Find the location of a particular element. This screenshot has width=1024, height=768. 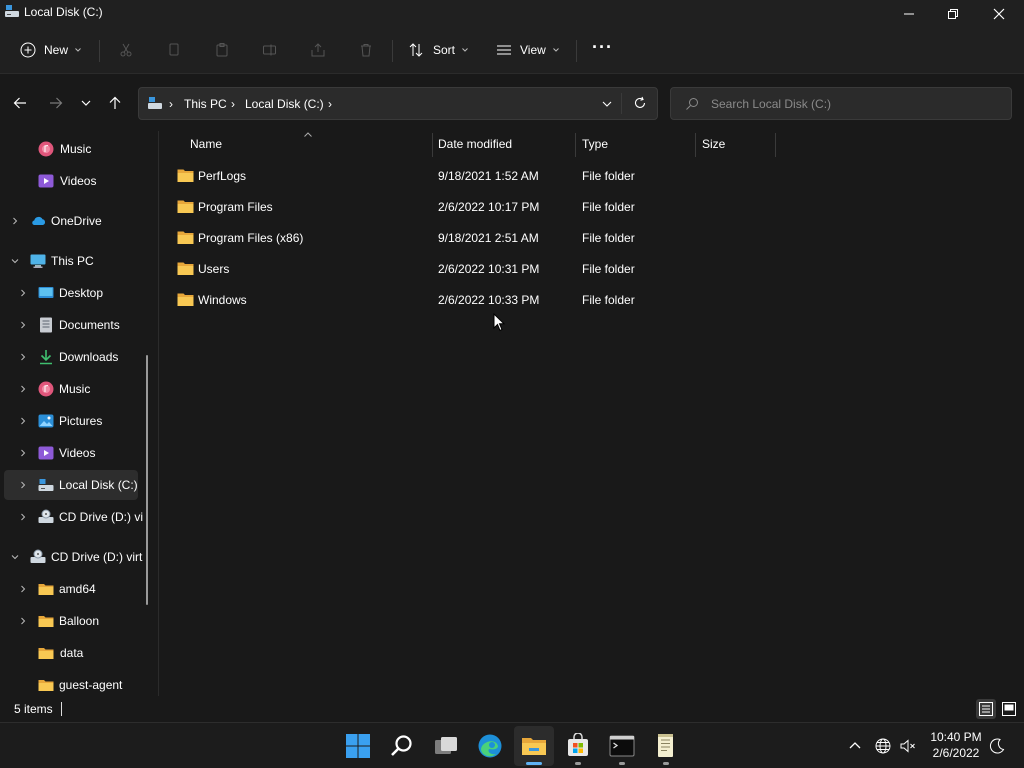

store-button is located at coordinates (578, 746).